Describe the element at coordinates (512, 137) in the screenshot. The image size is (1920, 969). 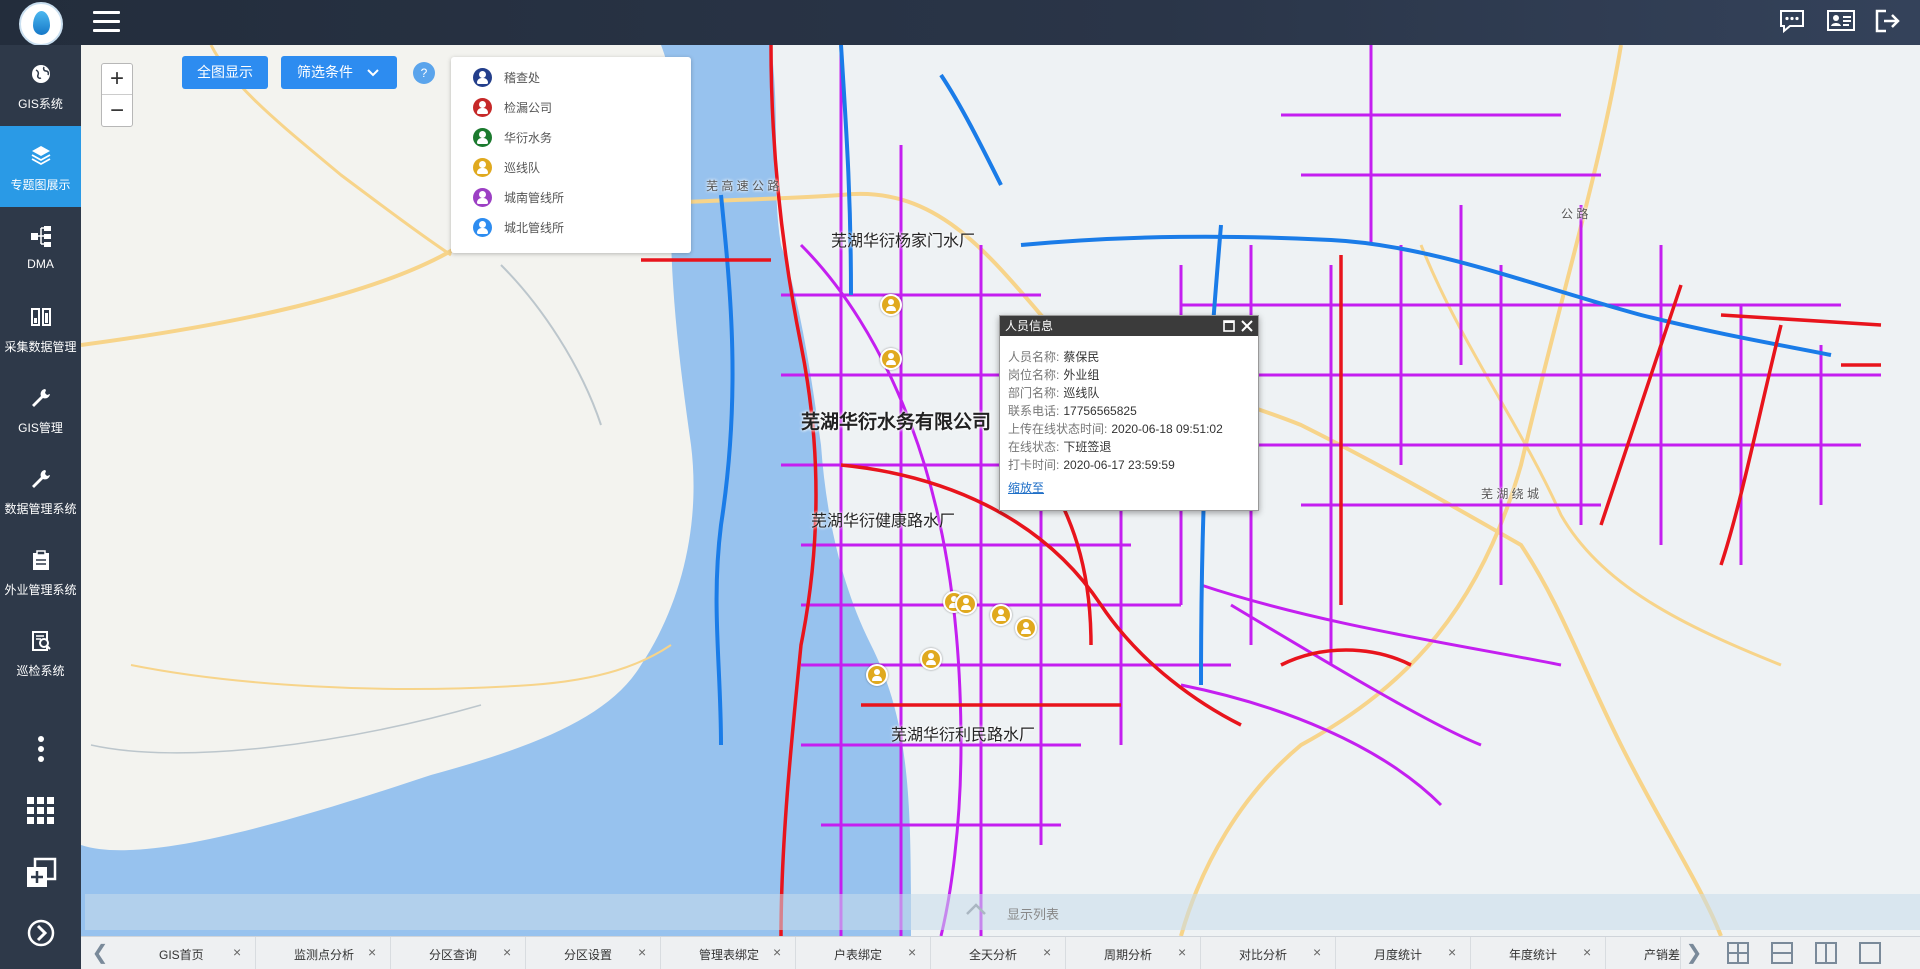
I see `legend-item: 华衍水务` at that location.